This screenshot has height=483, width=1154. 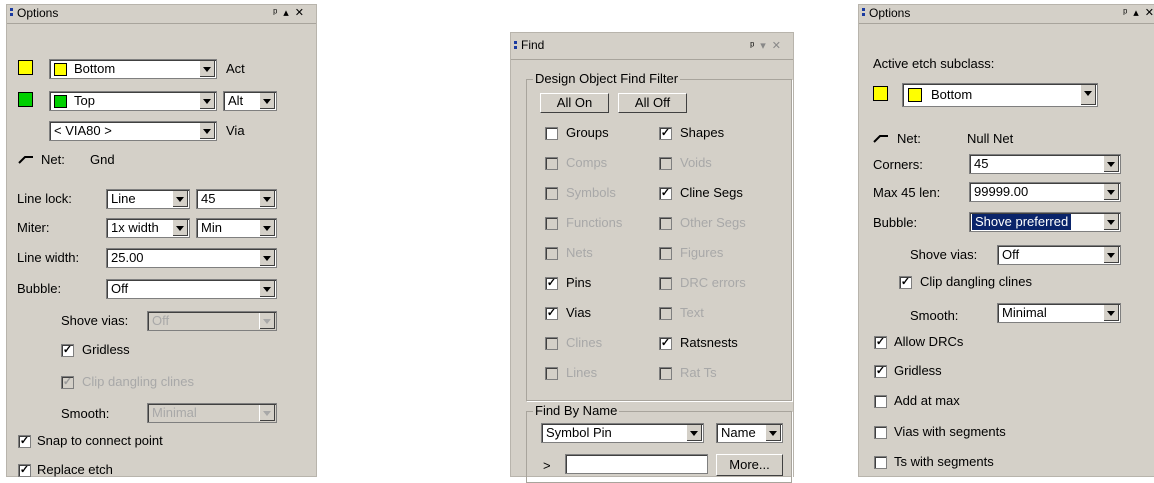 I want to click on via-combo: < VIA80 >, so click(x=133, y=131).